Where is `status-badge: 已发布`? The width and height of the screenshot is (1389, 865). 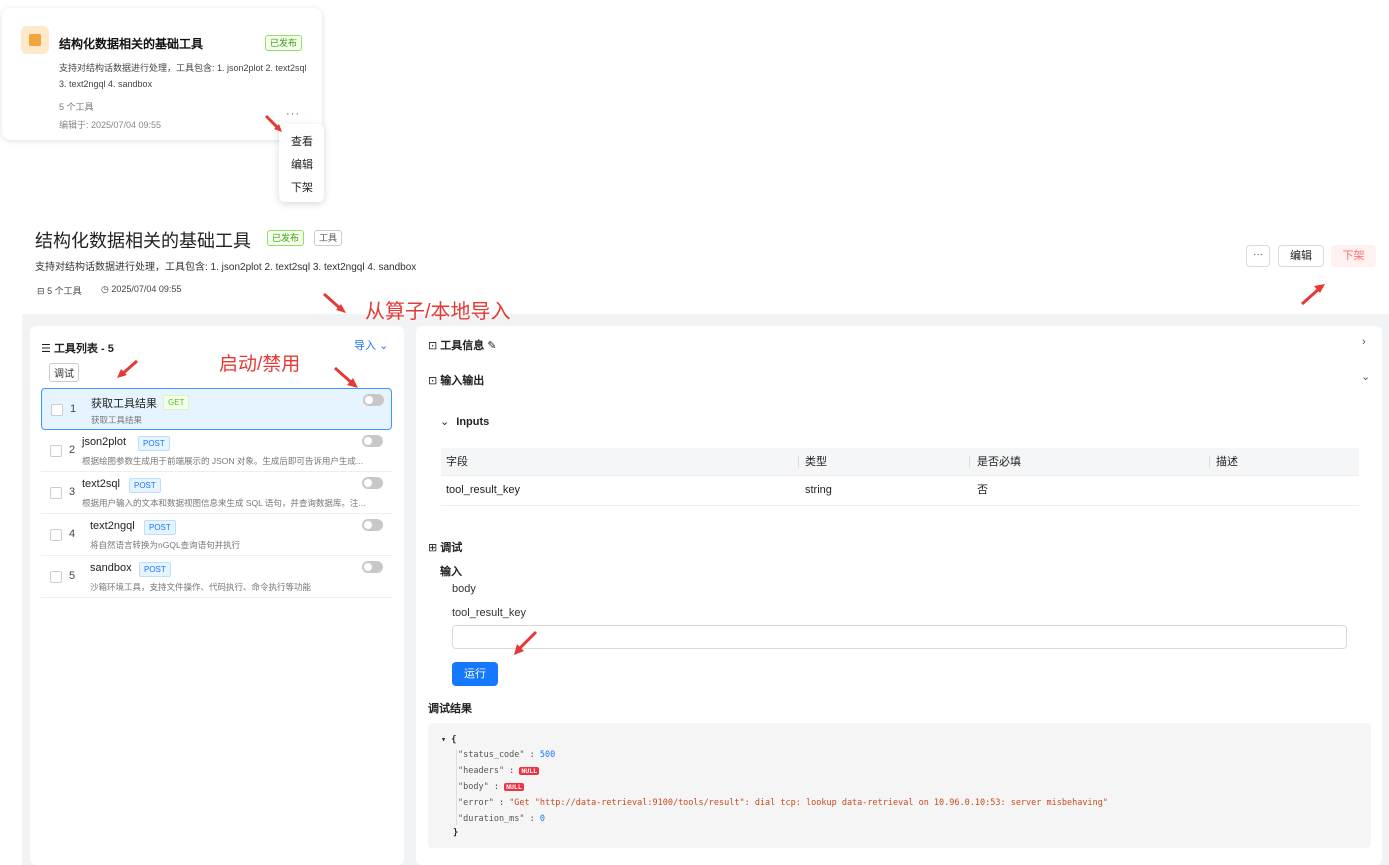
status-badge: 已发布 is located at coordinates (286, 238).